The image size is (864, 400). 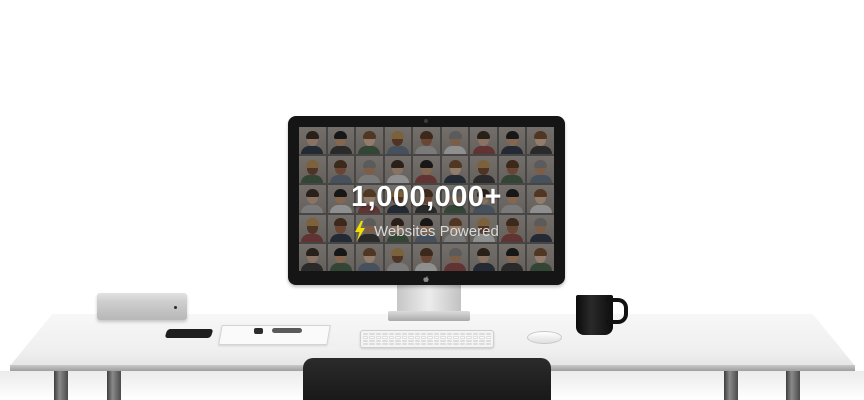 I want to click on apple-logo-icon, so click(x=426, y=279).